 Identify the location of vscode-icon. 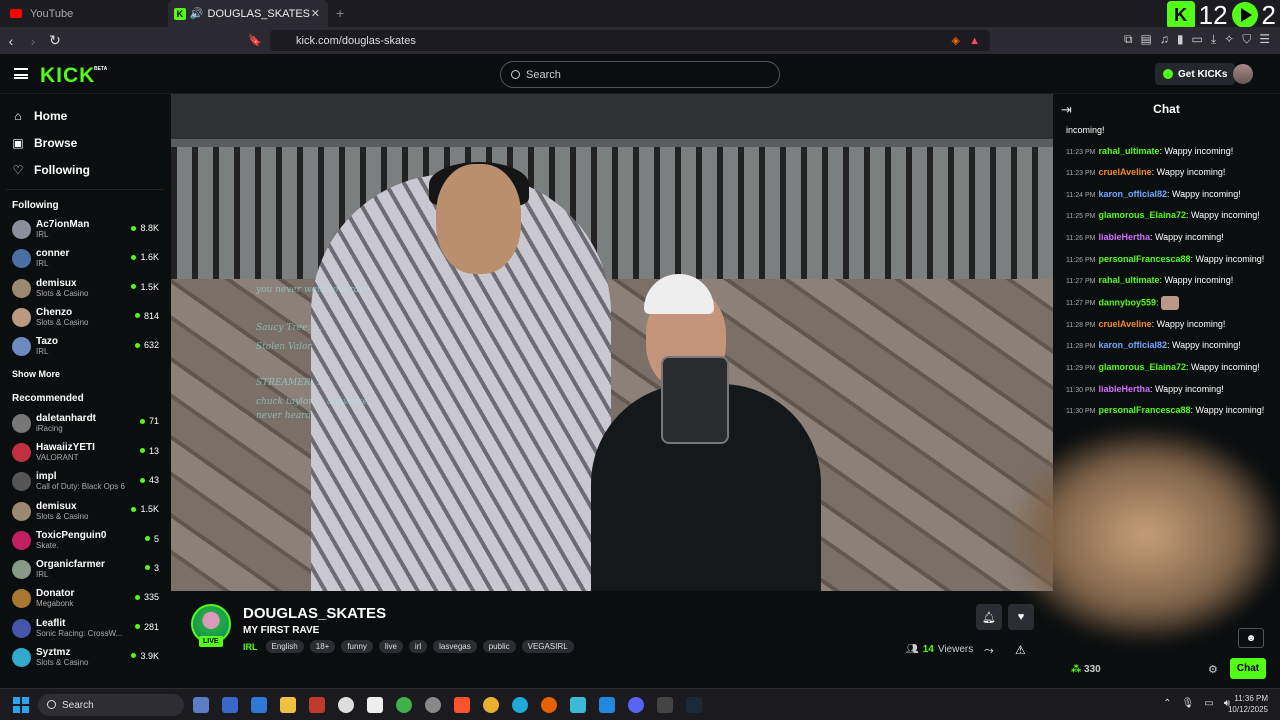
(607, 705).